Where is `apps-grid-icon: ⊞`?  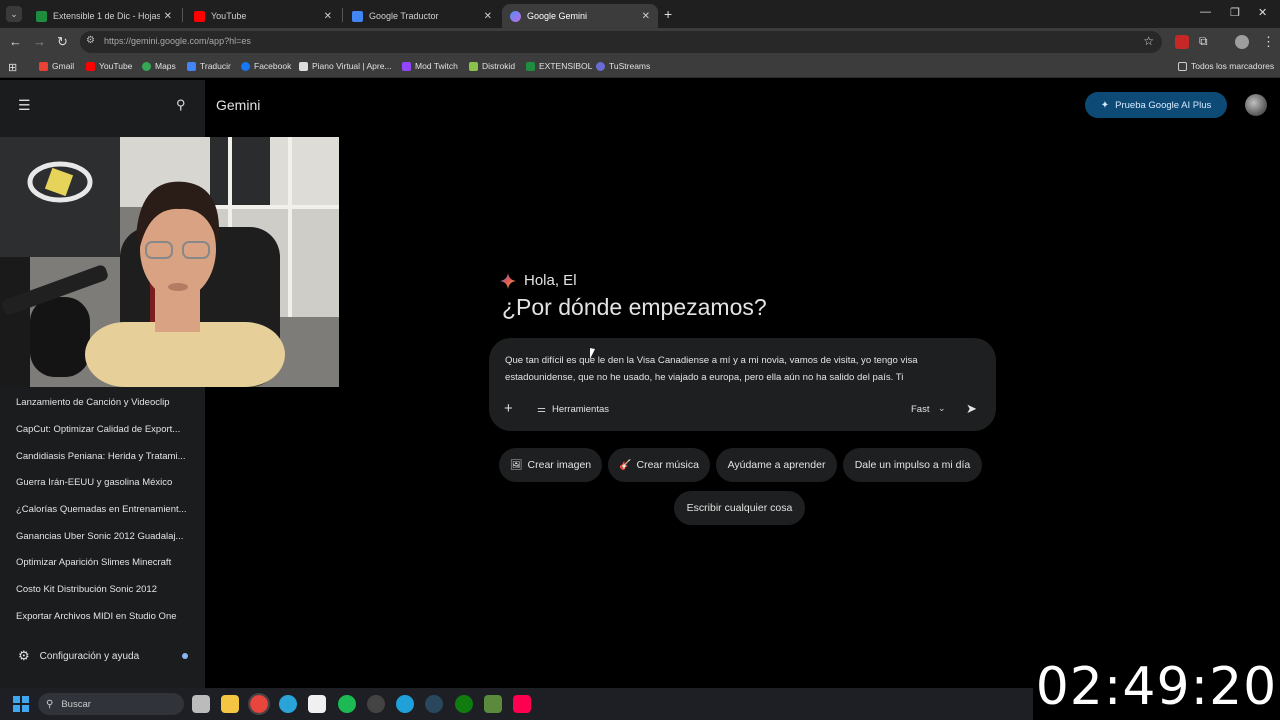
apps-grid-icon: ⊞ is located at coordinates (12, 67).